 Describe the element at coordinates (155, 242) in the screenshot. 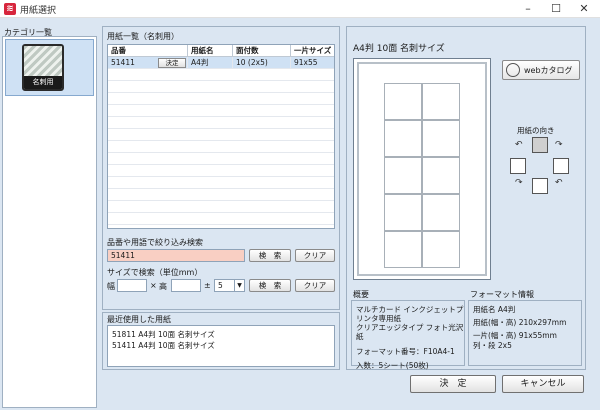

I see `code-search-label: 品番や用語で絞り込み検索` at that location.